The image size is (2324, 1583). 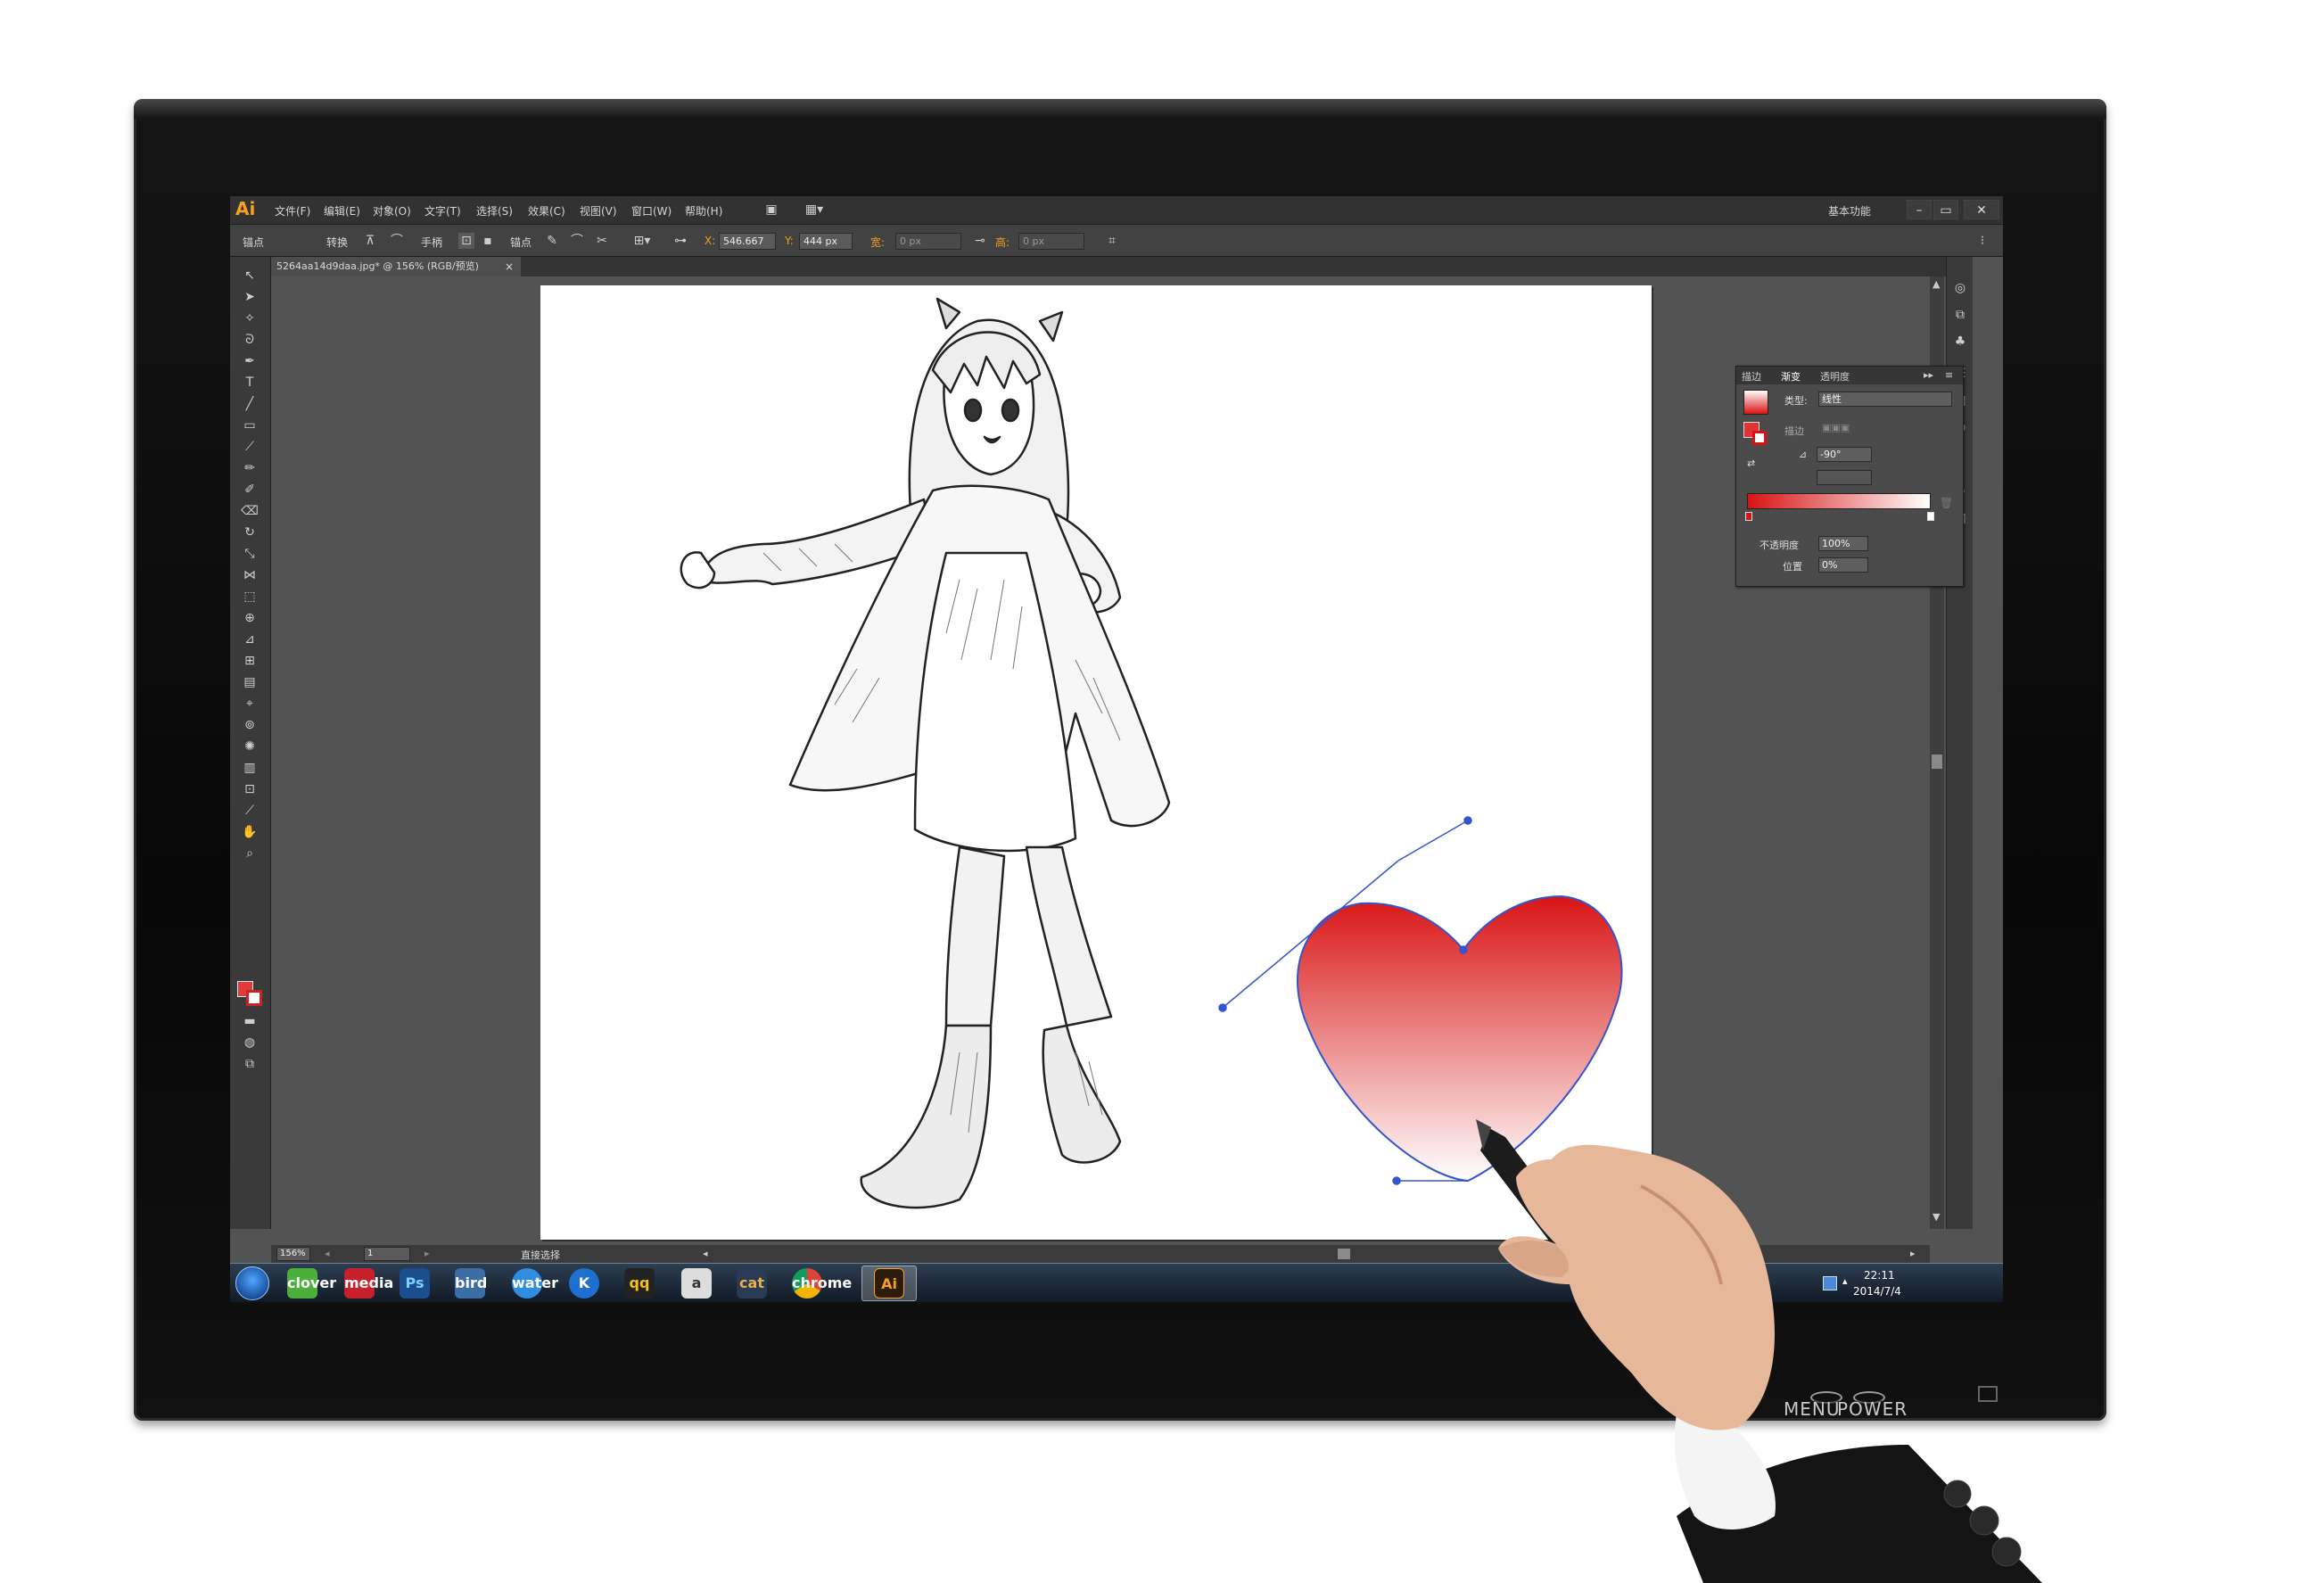 I want to click on menu-type: 文字(T), so click(x=442, y=210).